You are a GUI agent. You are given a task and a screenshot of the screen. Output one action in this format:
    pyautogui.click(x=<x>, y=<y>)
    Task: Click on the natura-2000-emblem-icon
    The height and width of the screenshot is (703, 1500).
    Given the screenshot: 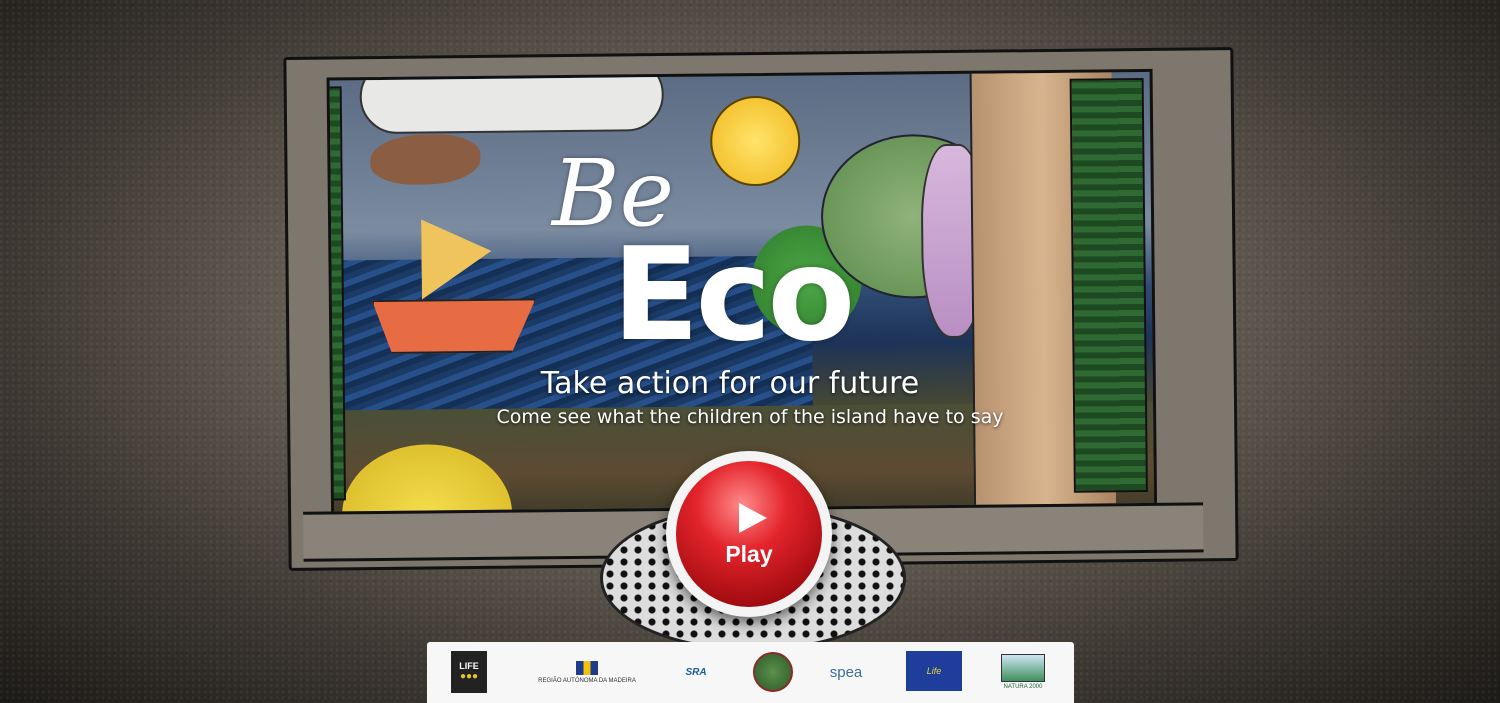 What is the action you would take?
    pyautogui.click(x=1023, y=668)
    